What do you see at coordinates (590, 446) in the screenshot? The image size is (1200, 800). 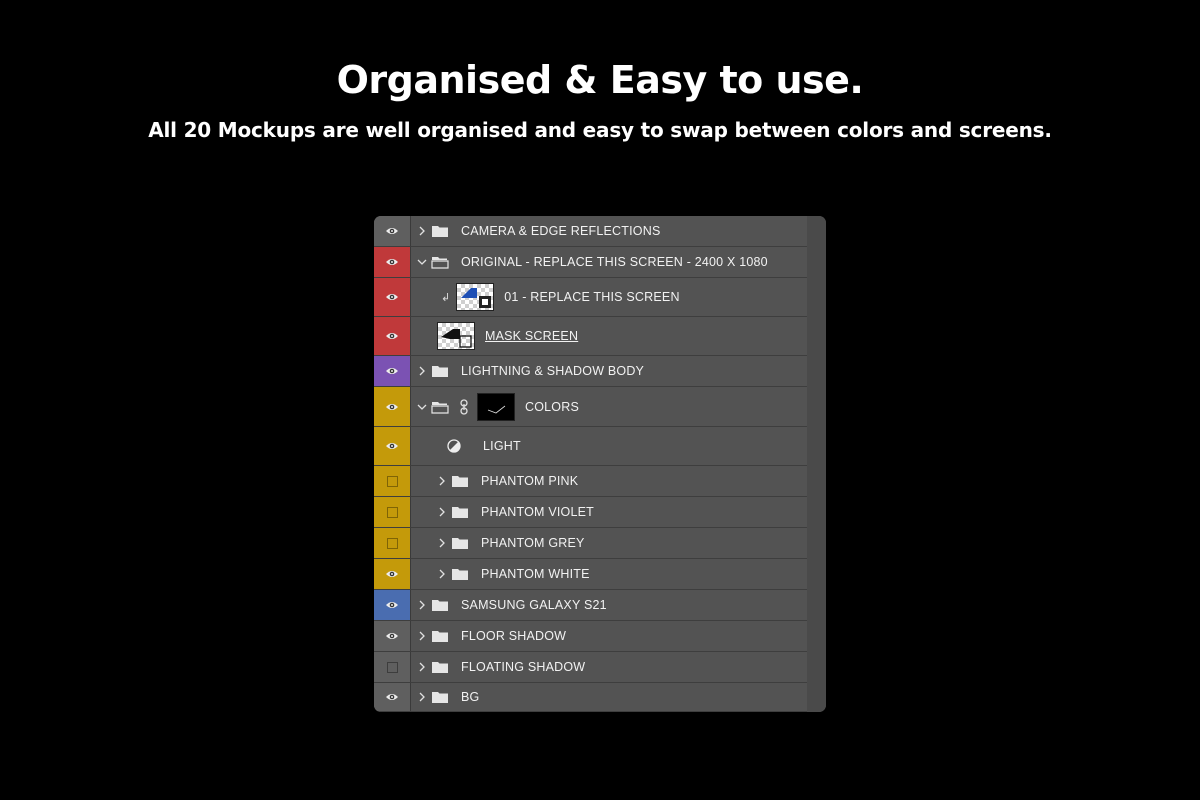 I see `layer-row: LIGHT` at bounding box center [590, 446].